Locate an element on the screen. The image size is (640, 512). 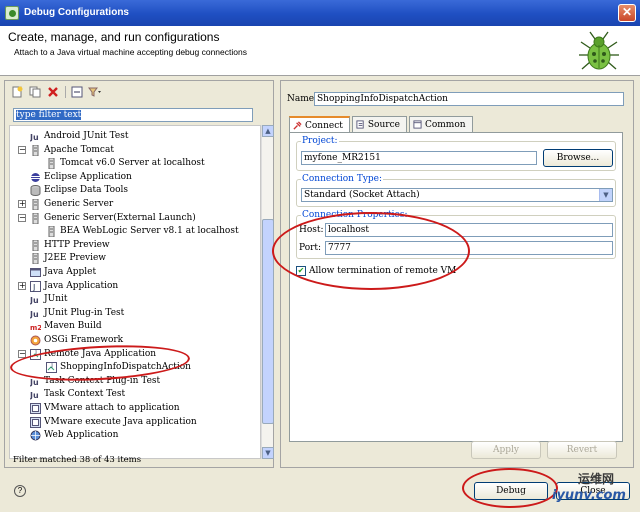
tree-item: Java Applet is located at coordinates (135, 272).